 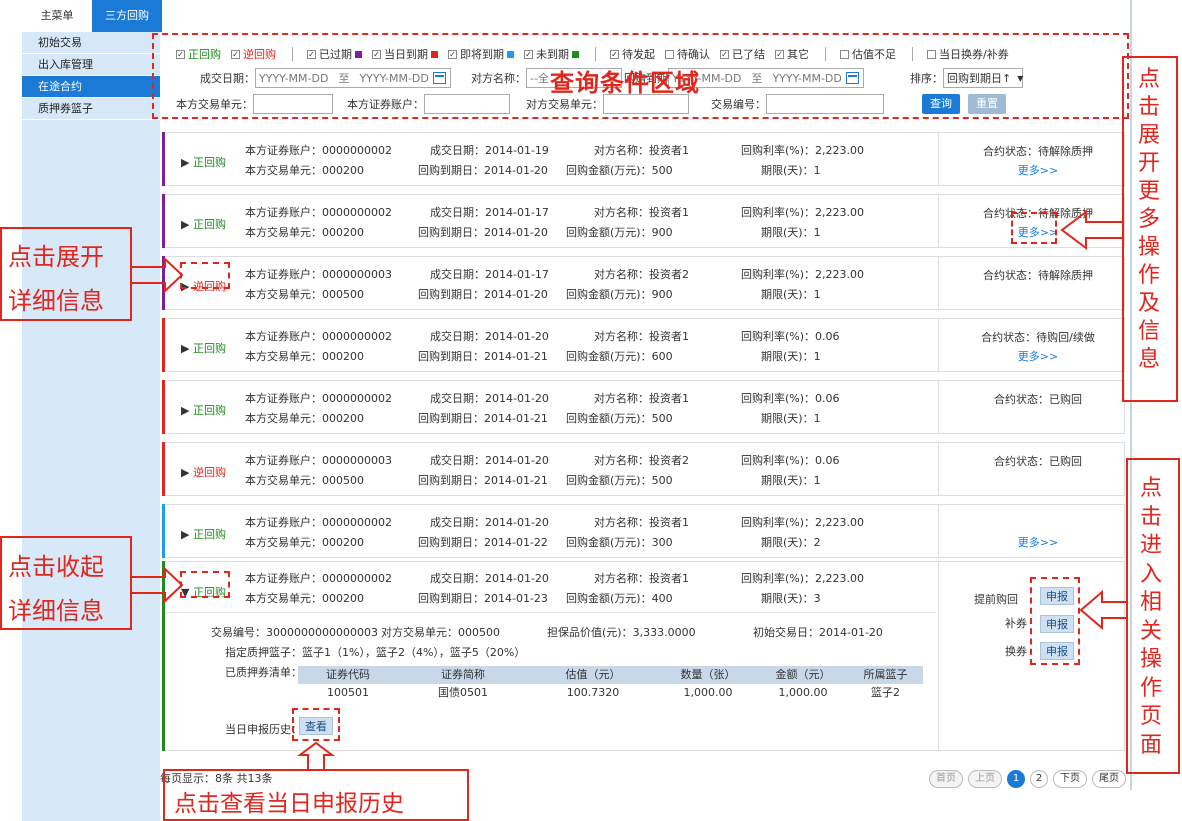 I want to click on divider, so click(x=550, y=612).